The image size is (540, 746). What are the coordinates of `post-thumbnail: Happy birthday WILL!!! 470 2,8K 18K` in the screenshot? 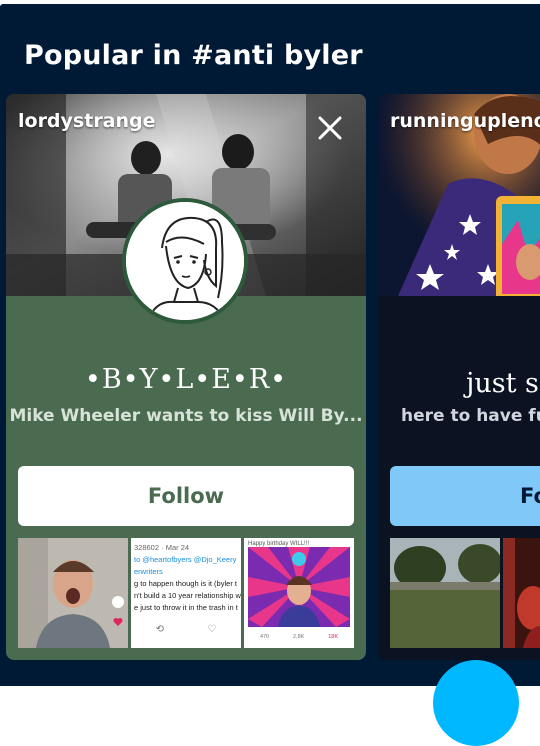 It's located at (299, 593).